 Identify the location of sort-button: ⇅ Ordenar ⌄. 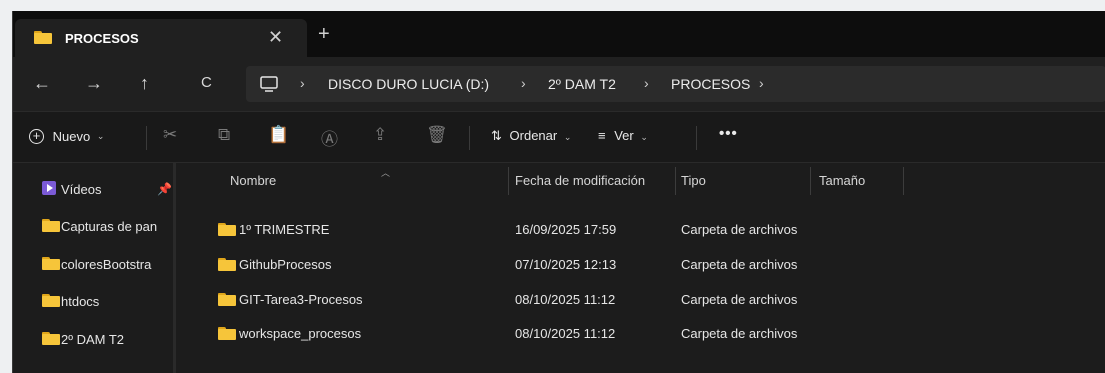
(531, 136).